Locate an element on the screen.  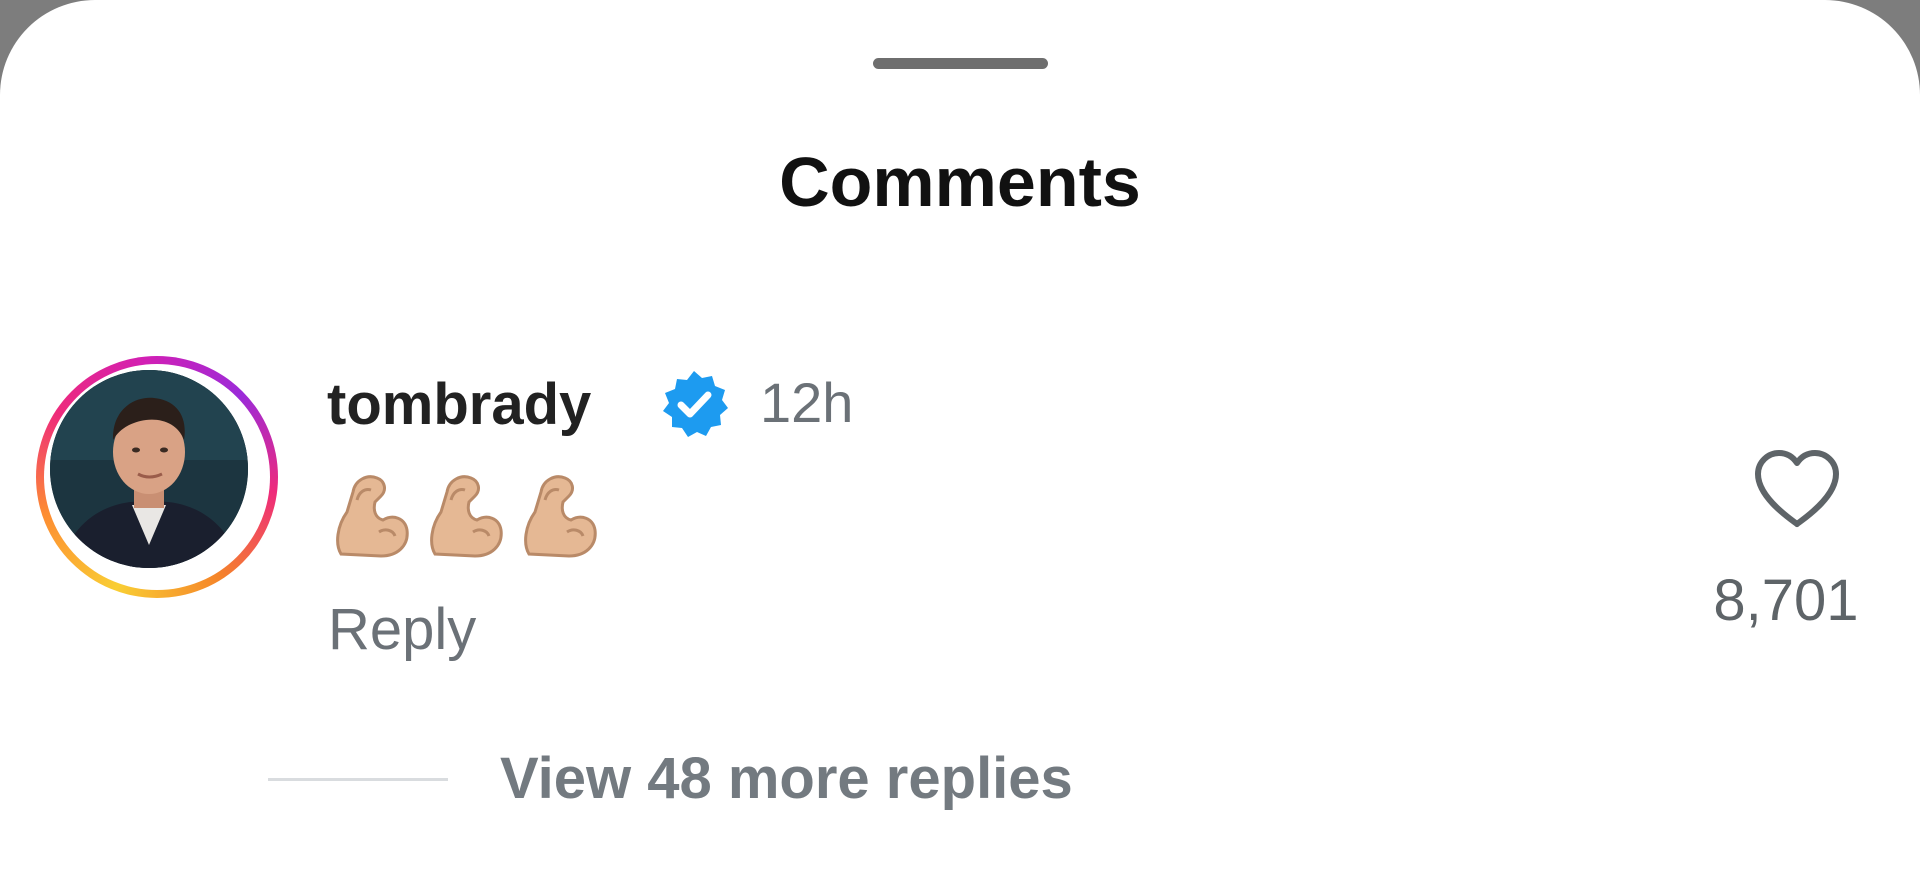
avatar is located at coordinates (149, 469).